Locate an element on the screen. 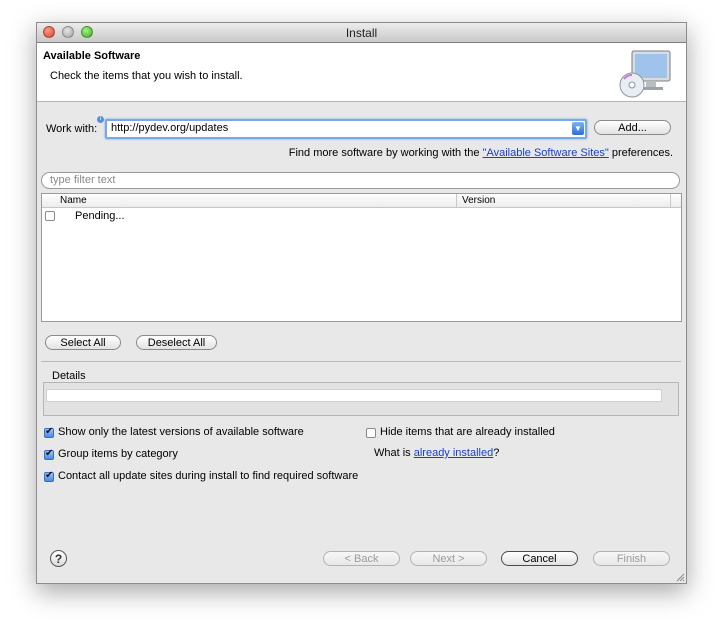 This screenshot has height=631, width=720. what-is-prefix: What is is located at coordinates (394, 453).